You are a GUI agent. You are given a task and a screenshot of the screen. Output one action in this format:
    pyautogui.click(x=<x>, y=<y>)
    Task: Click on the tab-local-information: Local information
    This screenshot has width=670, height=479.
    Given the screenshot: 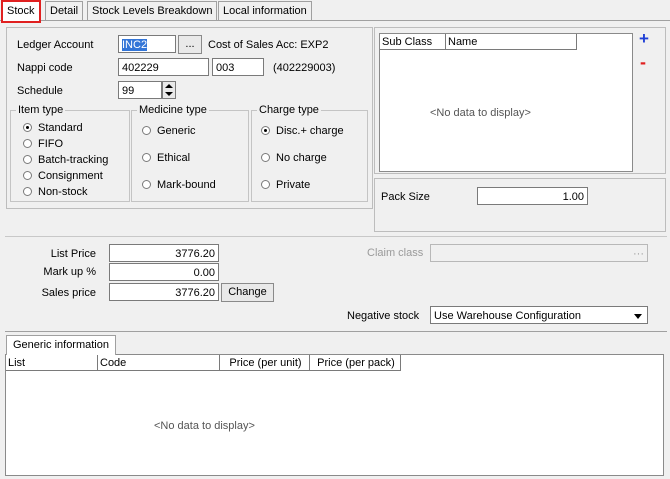 What is the action you would take?
    pyautogui.click(x=265, y=10)
    